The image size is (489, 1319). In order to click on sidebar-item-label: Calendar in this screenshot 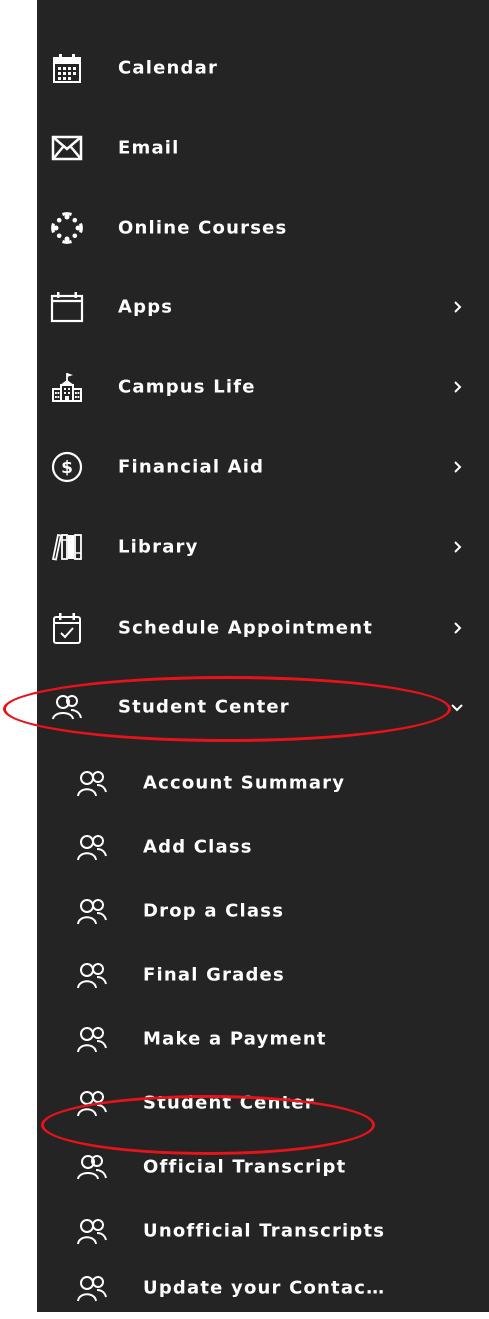, I will do `click(168, 68)`.